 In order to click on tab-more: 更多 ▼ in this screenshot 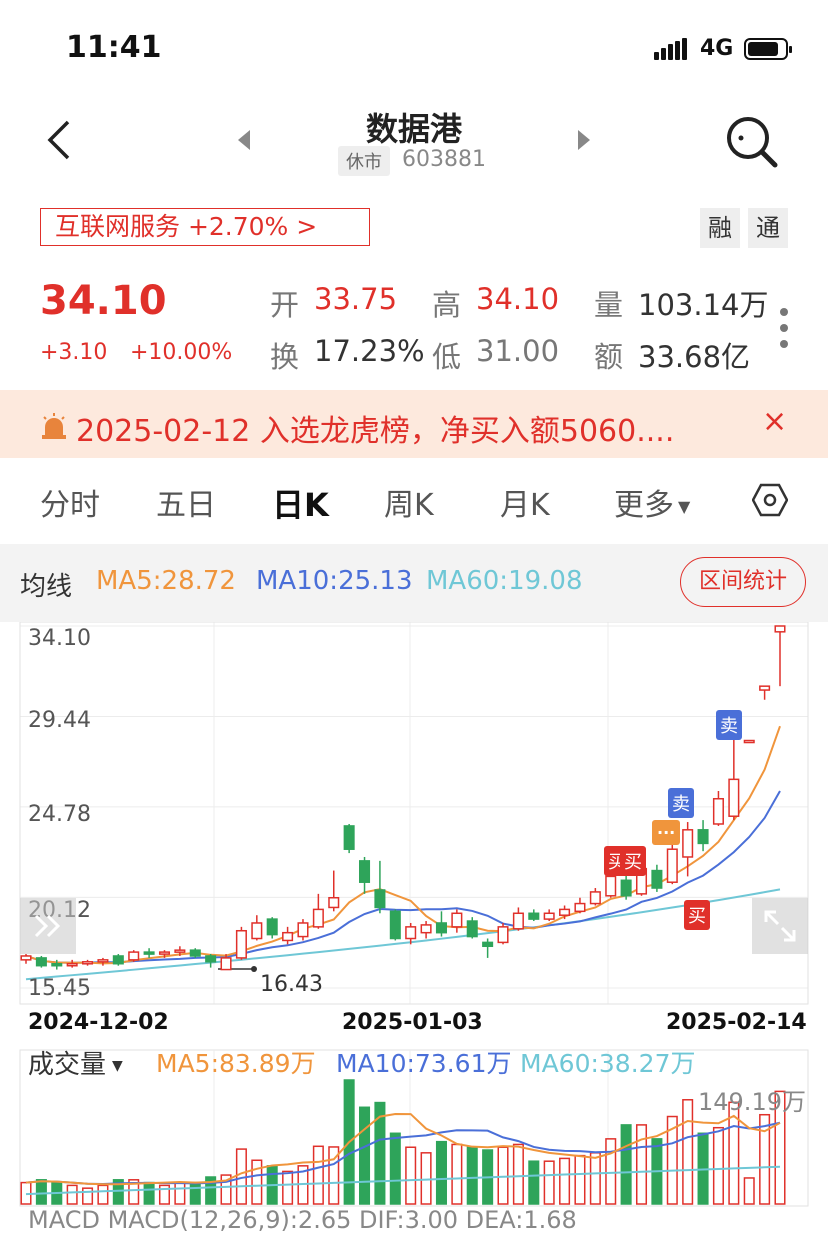, I will do `click(652, 502)`.